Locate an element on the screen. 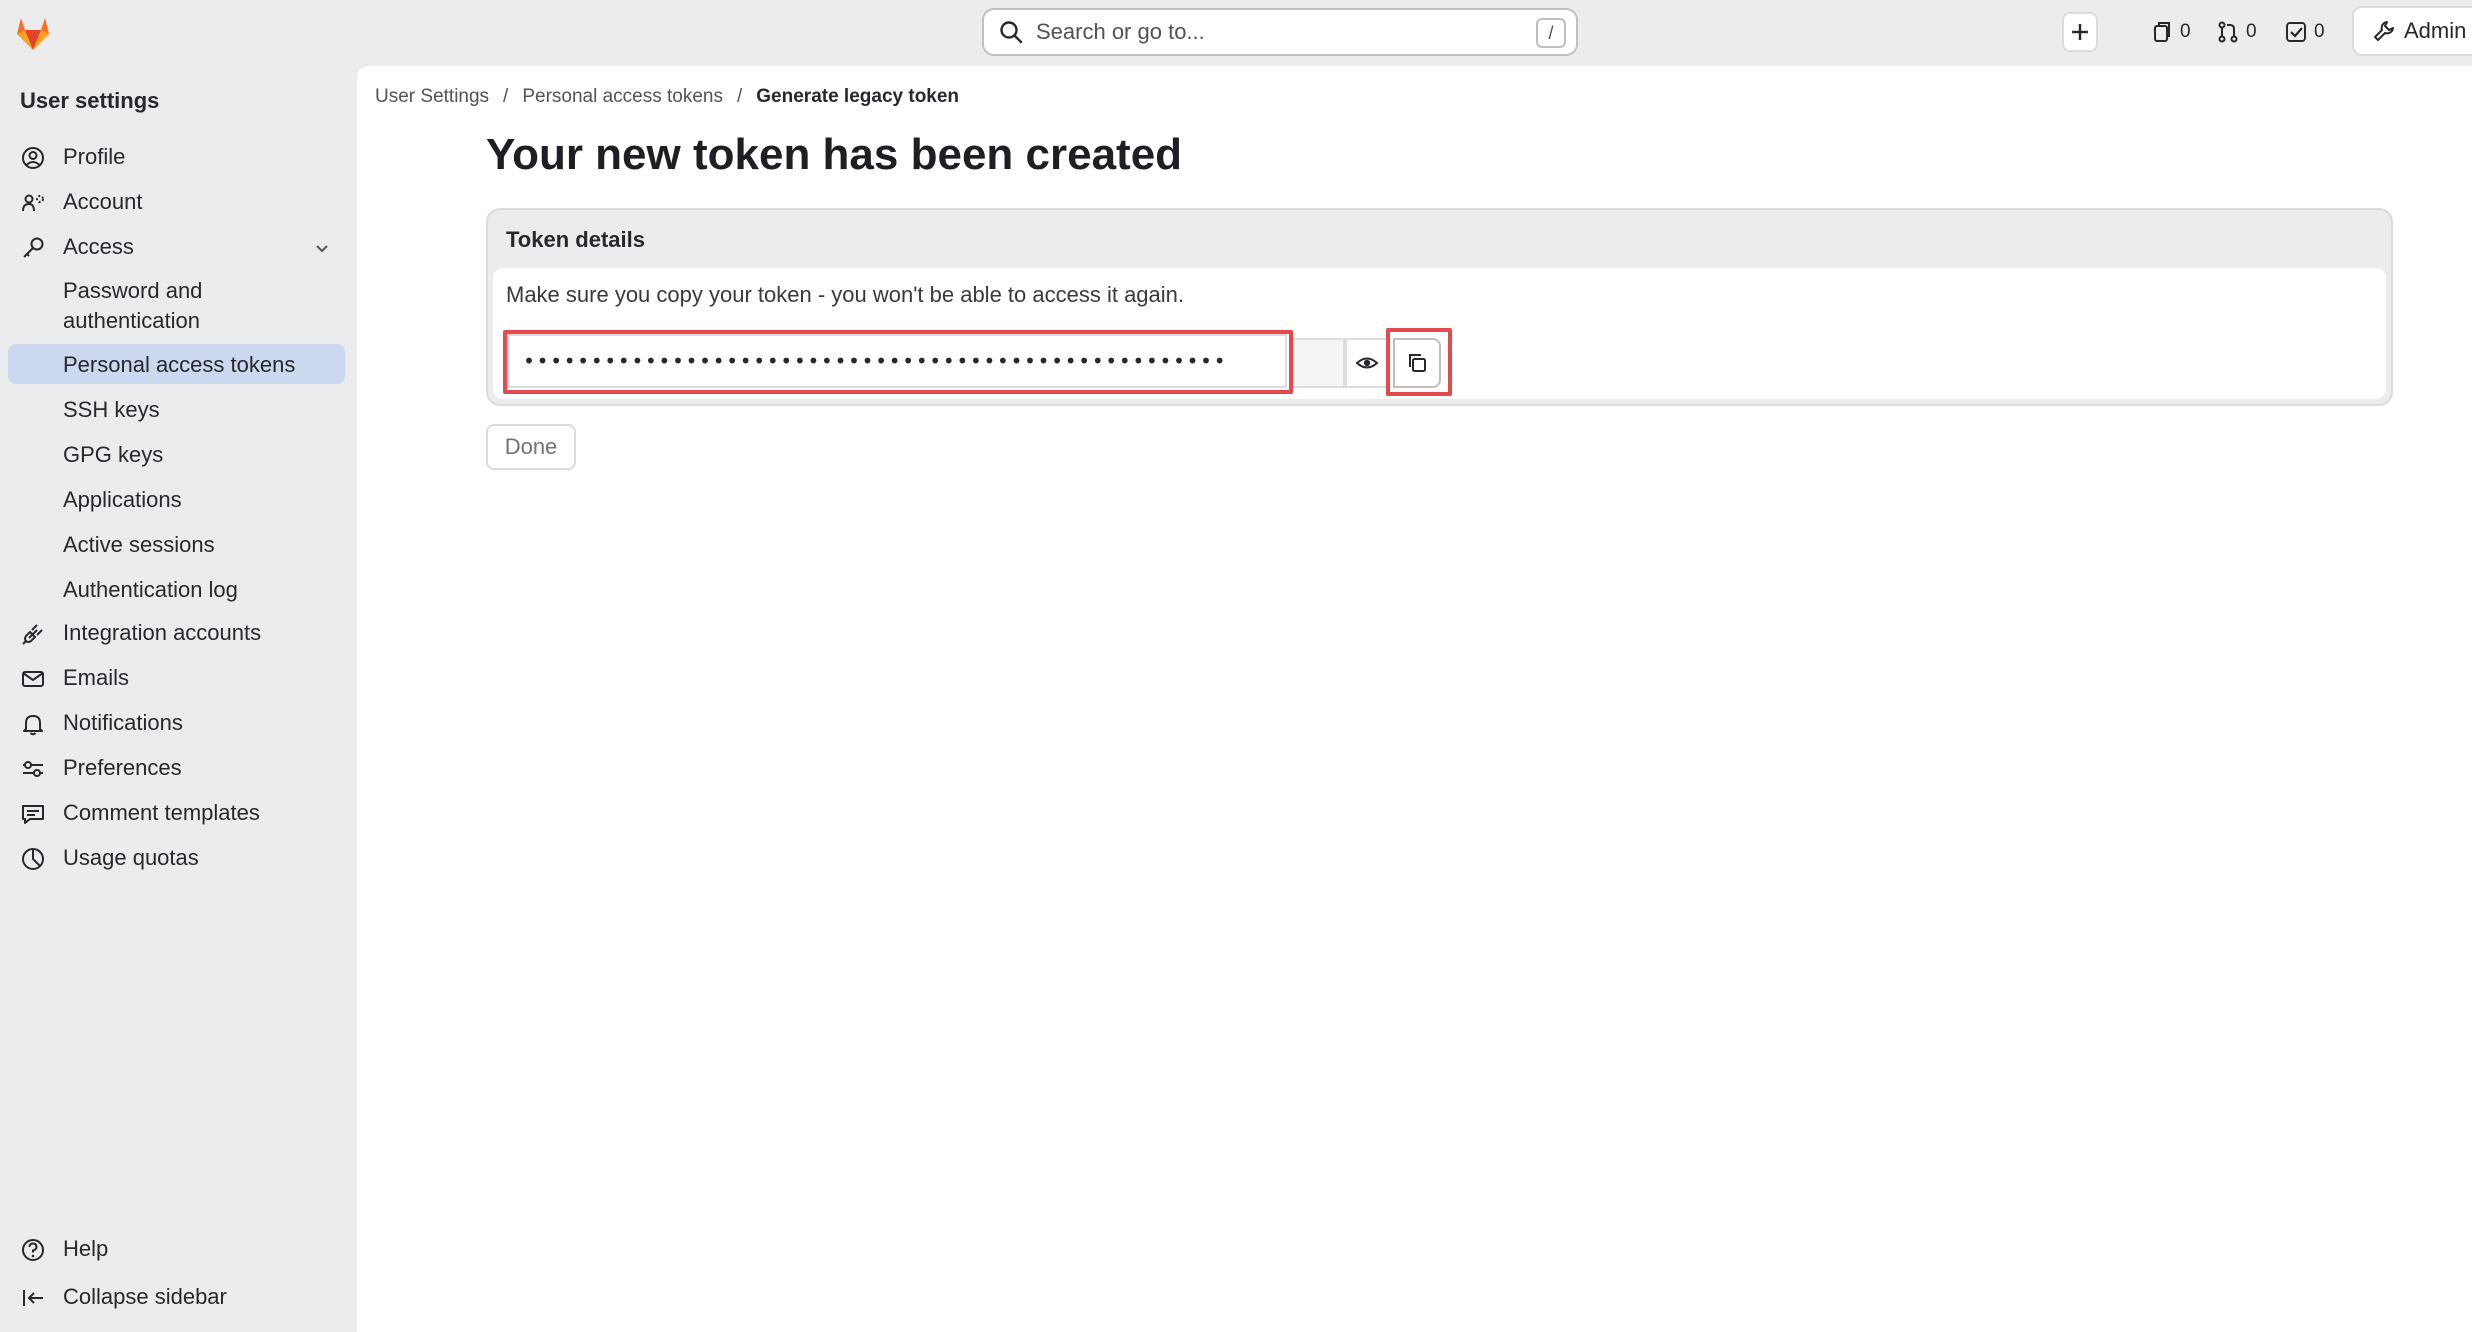 The image size is (2472, 1332). token-field-spacer is located at coordinates (1319, 363).